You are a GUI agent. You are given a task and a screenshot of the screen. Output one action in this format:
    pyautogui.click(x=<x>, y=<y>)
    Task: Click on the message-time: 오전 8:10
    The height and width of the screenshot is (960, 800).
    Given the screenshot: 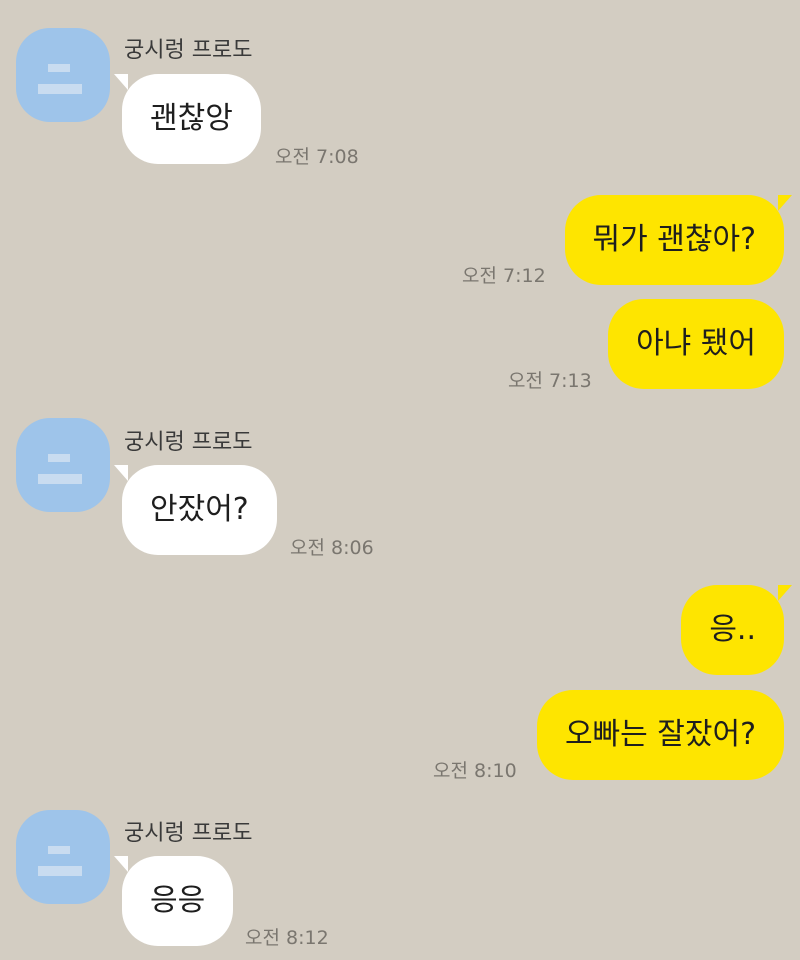 What is the action you would take?
    pyautogui.click(x=475, y=771)
    